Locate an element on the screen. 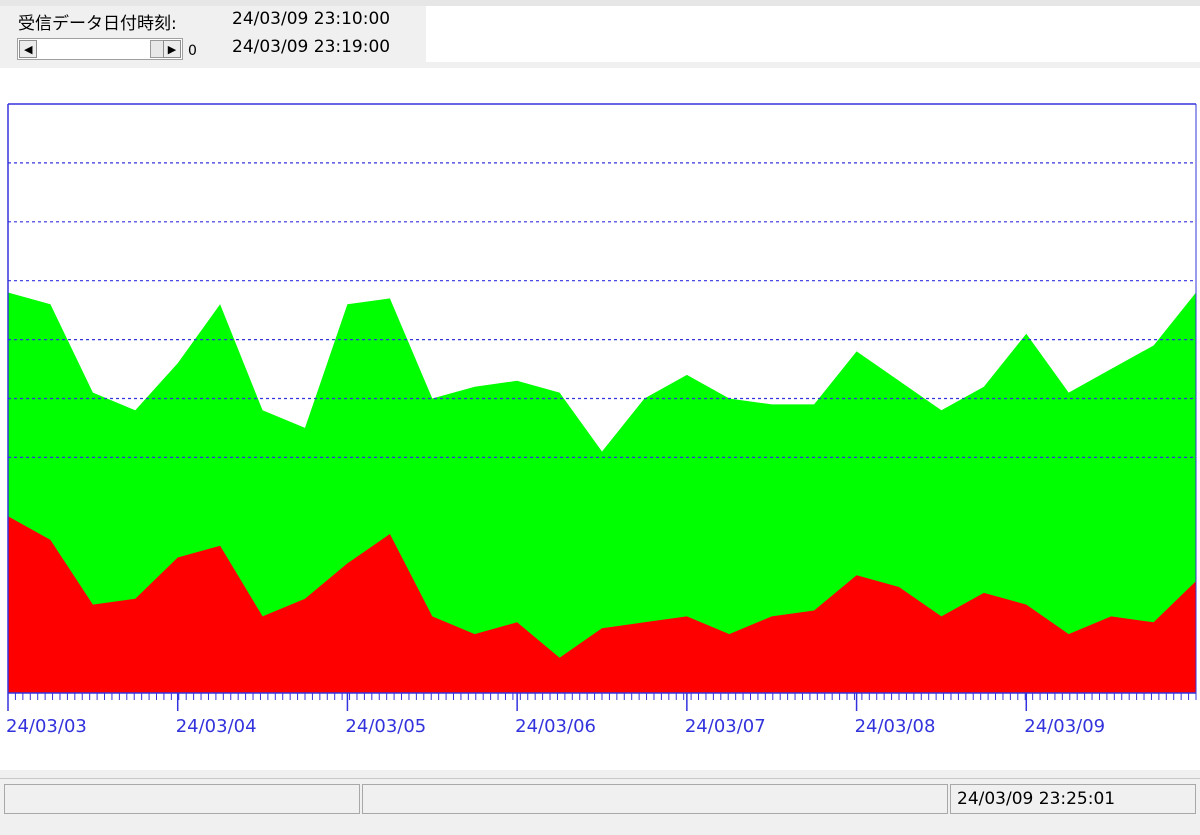 The image size is (1200, 835). x-tick-label-3: 24/03/06 is located at coordinates (555, 726).